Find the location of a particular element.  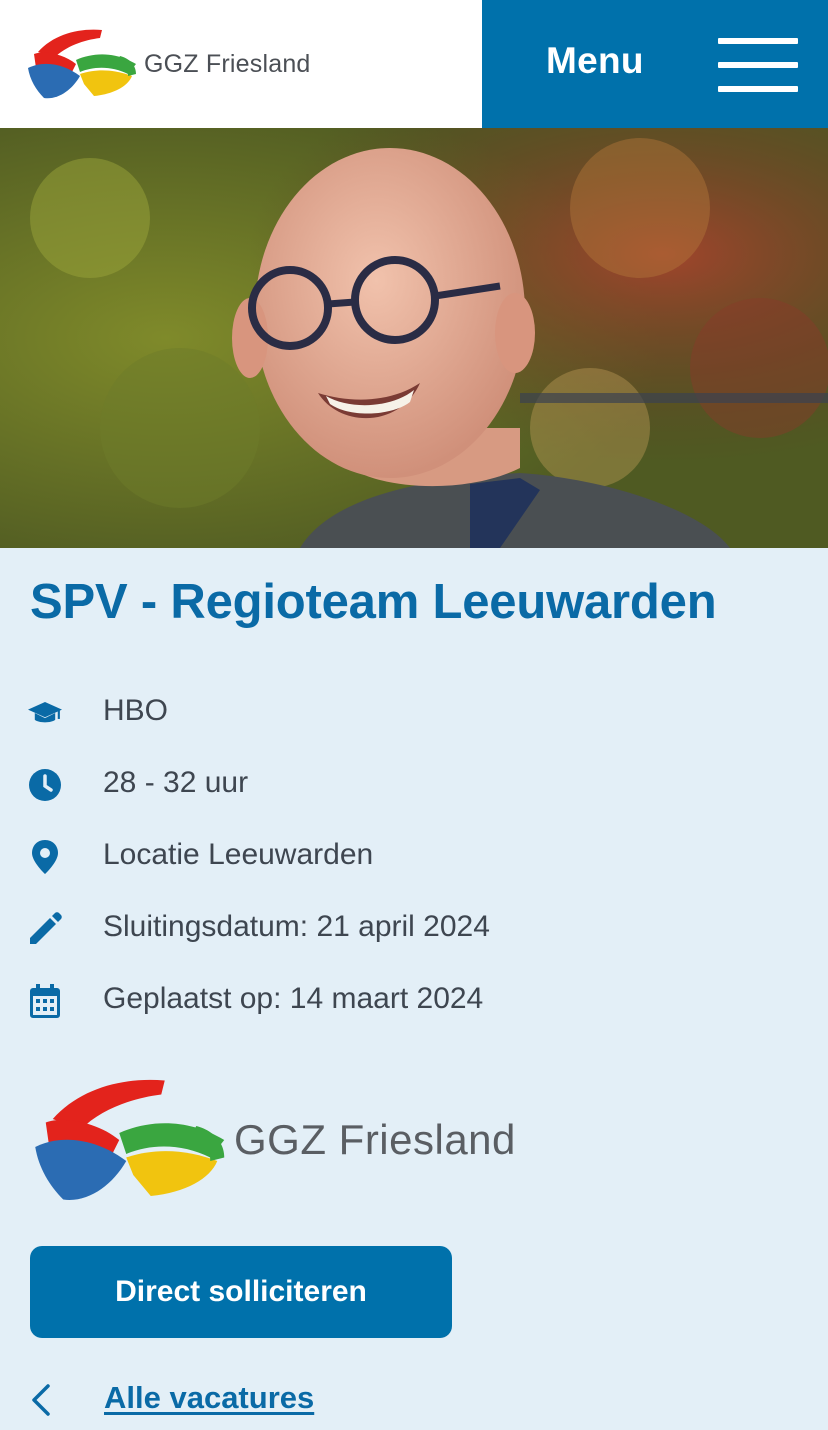

detail-text: Locatie Leeuwarden is located at coordinates (238, 854).